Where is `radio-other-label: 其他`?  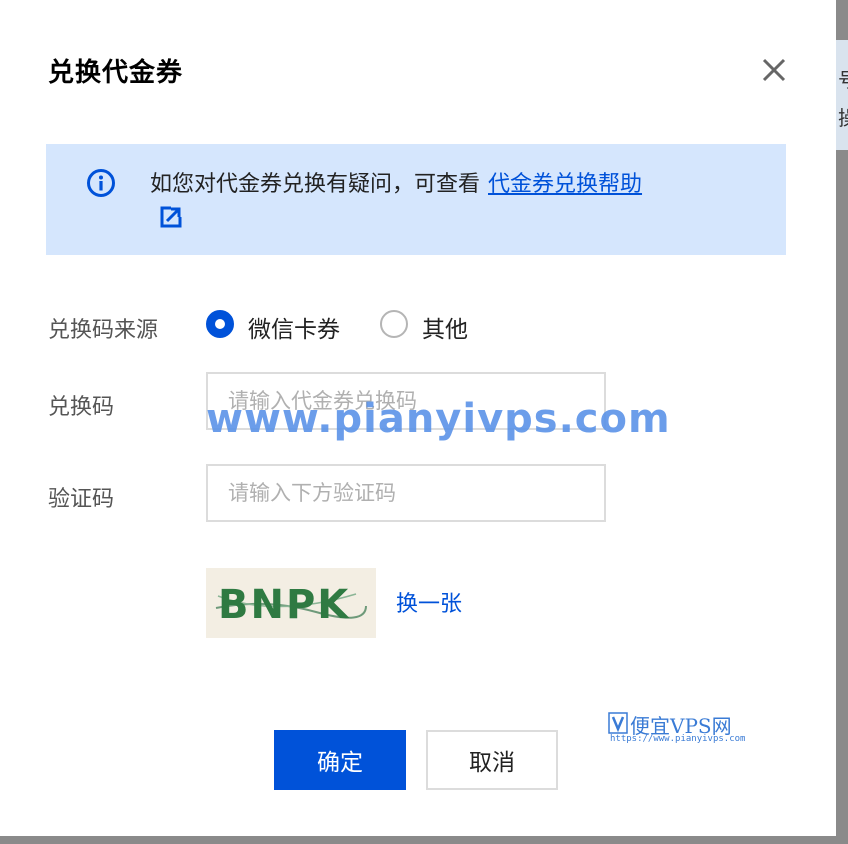
radio-other-label: 其他 is located at coordinates (445, 327).